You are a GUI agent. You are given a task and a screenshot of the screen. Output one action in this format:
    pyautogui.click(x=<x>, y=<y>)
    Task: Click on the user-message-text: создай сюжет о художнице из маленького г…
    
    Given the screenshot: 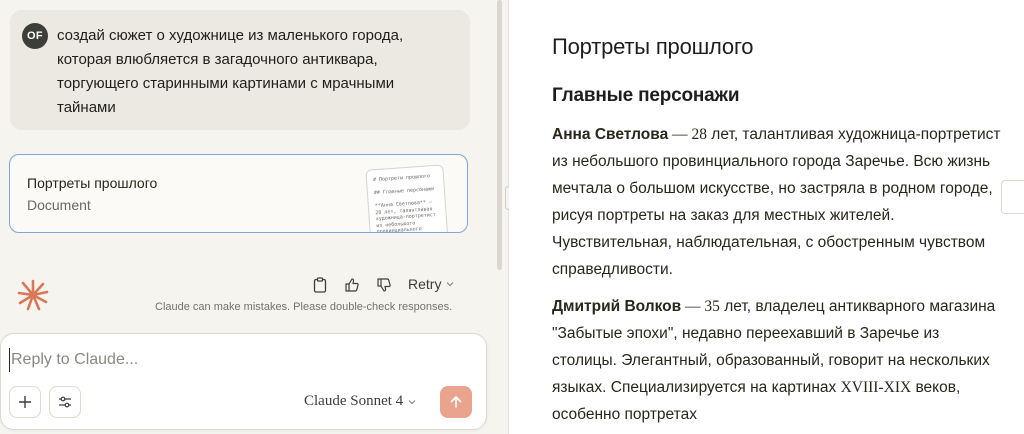 What is the action you would take?
    pyautogui.click(x=230, y=71)
    